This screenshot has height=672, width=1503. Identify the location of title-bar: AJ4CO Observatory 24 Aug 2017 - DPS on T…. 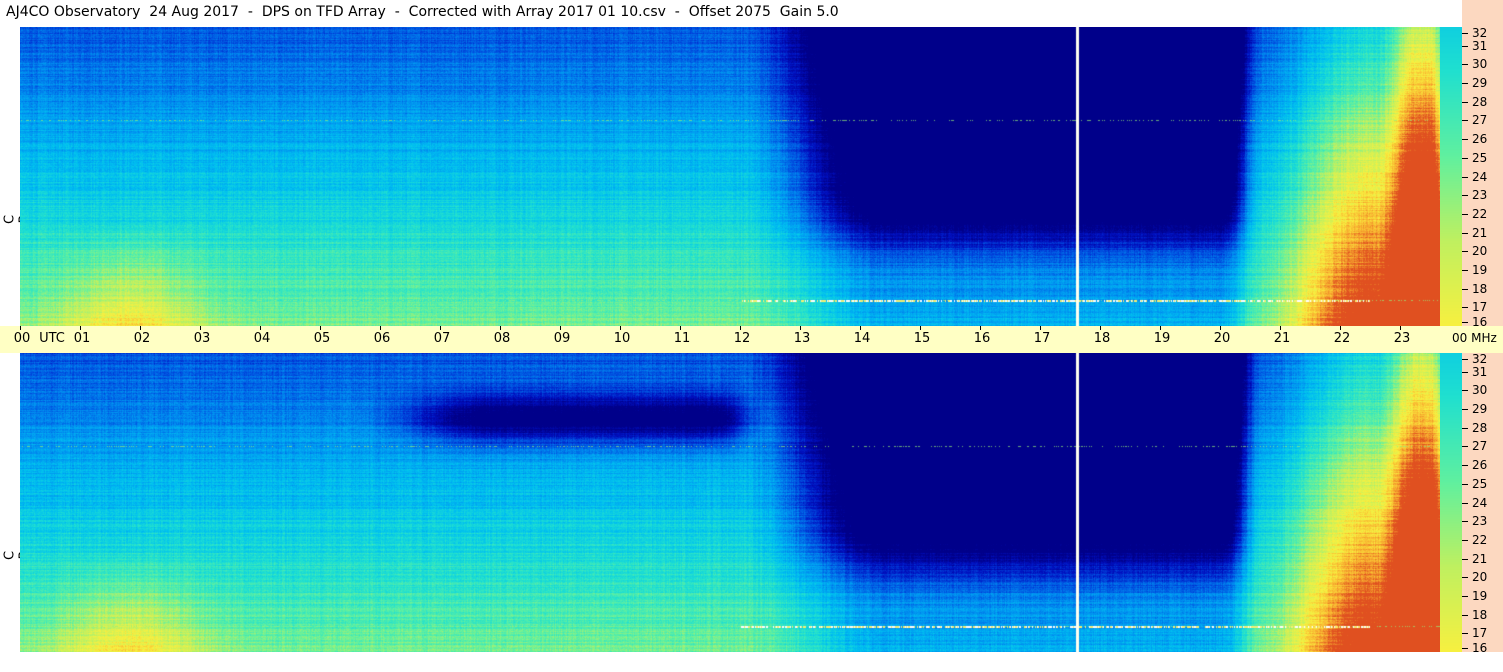
(731, 13).